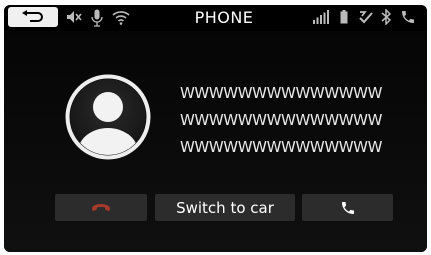  I want to click on end-call-button, so click(101, 207).